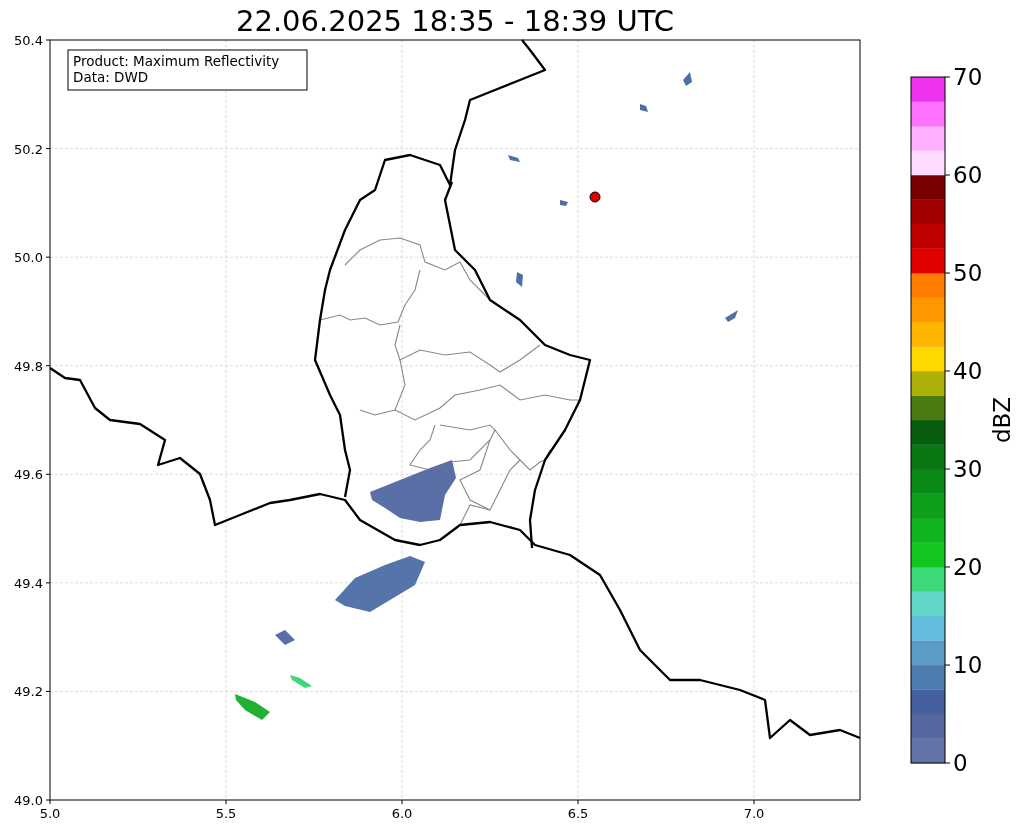  I want to click on colorbar-tick-label: 40, so click(968, 371).